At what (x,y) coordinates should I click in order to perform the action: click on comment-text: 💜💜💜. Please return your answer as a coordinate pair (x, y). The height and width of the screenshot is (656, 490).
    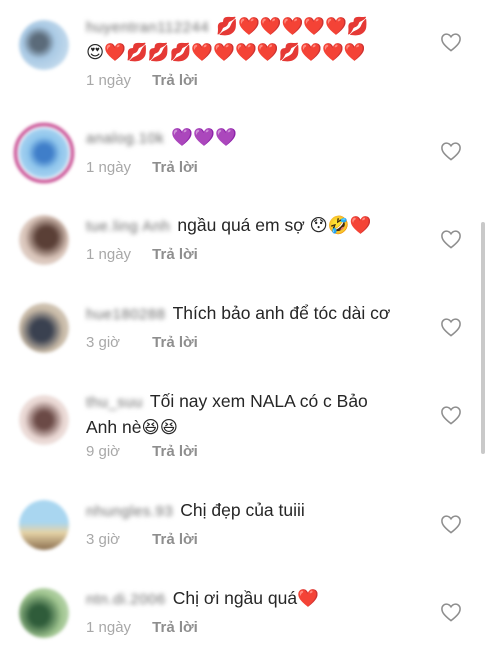
    Looking at the image, I should click on (204, 137).